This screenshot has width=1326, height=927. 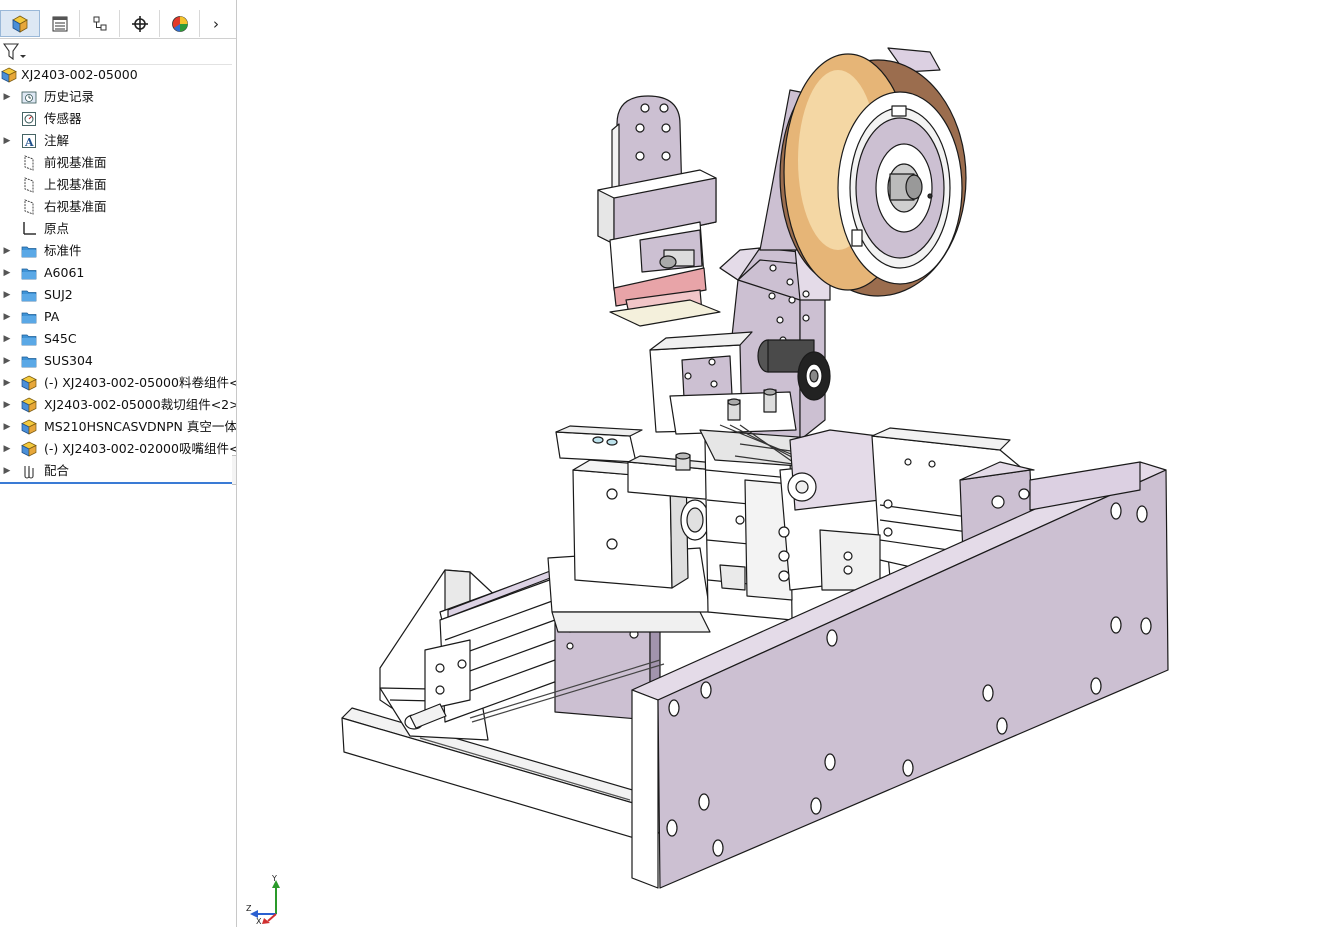 I want to click on tab-dimxpert, so click(x=140, y=23).